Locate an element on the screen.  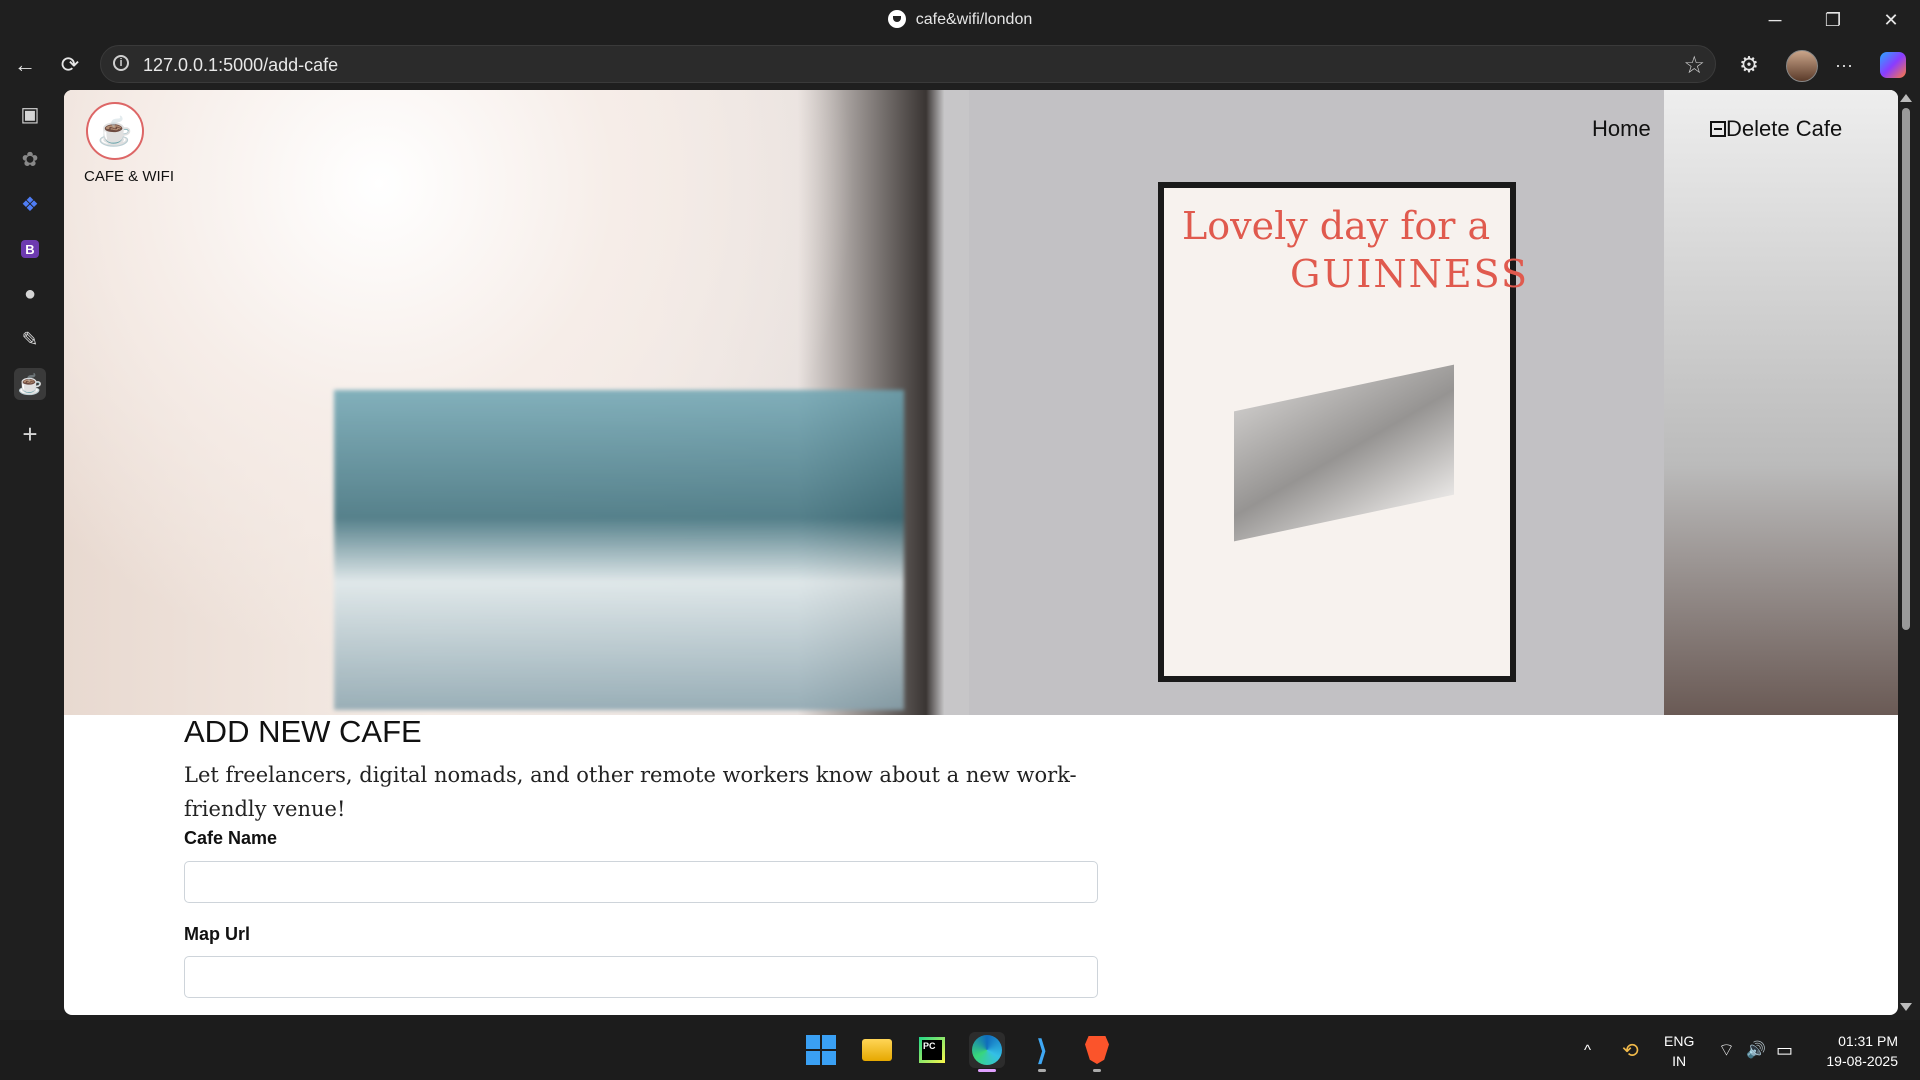
map-url-input is located at coordinates (641, 977).